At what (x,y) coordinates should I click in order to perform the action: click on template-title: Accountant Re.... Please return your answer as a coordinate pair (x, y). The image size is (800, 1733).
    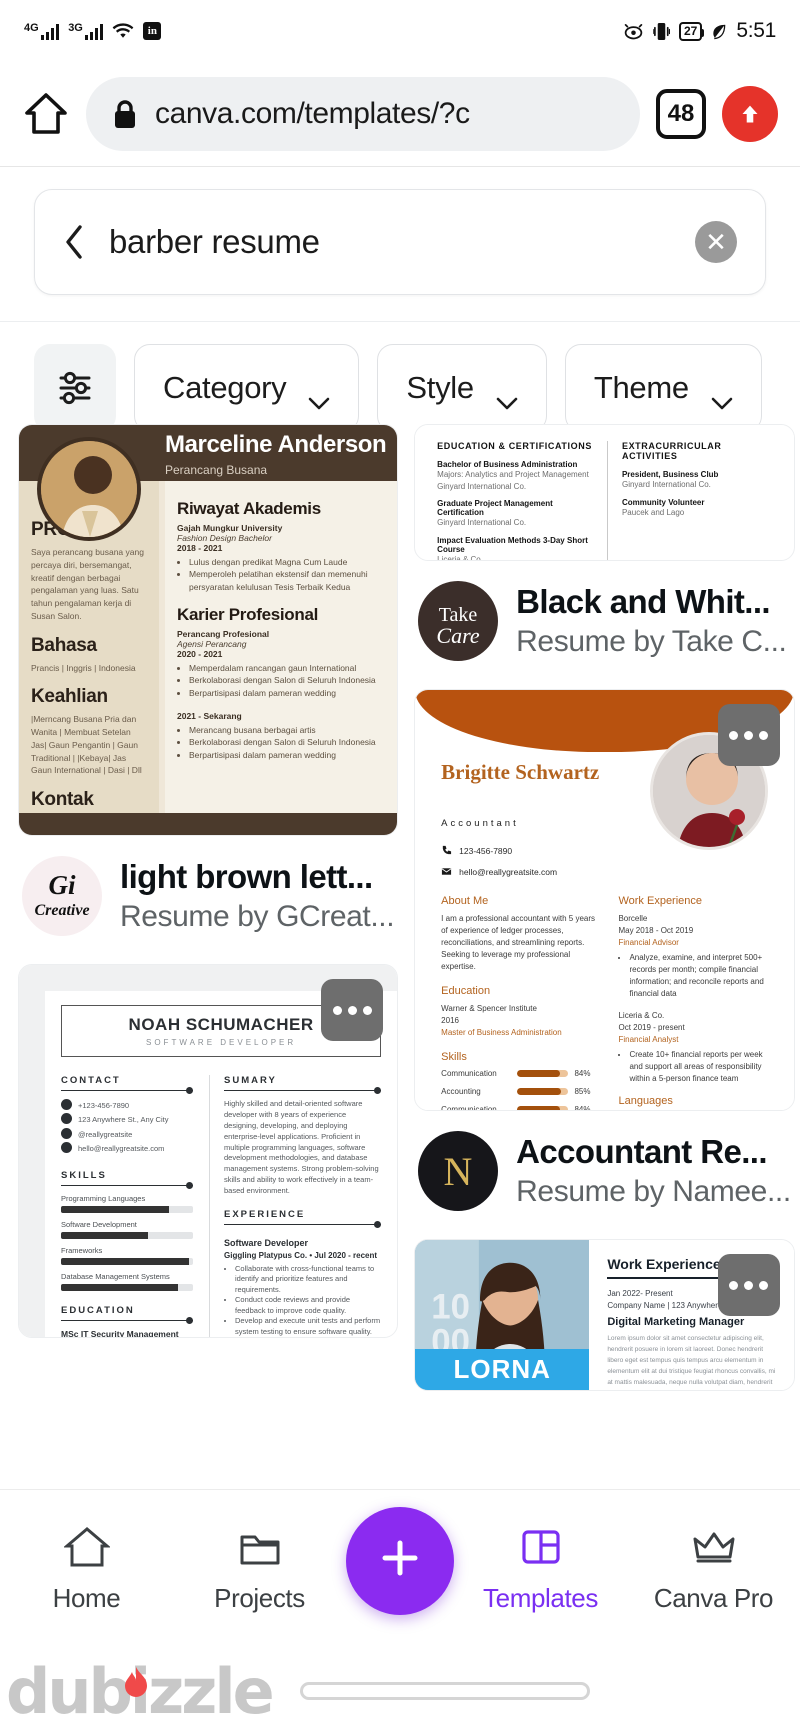
    Looking at the image, I should click on (641, 1152).